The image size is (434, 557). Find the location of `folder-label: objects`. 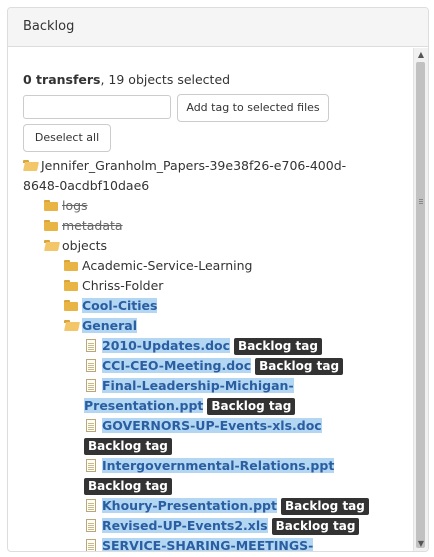

folder-label: objects is located at coordinates (85, 245).